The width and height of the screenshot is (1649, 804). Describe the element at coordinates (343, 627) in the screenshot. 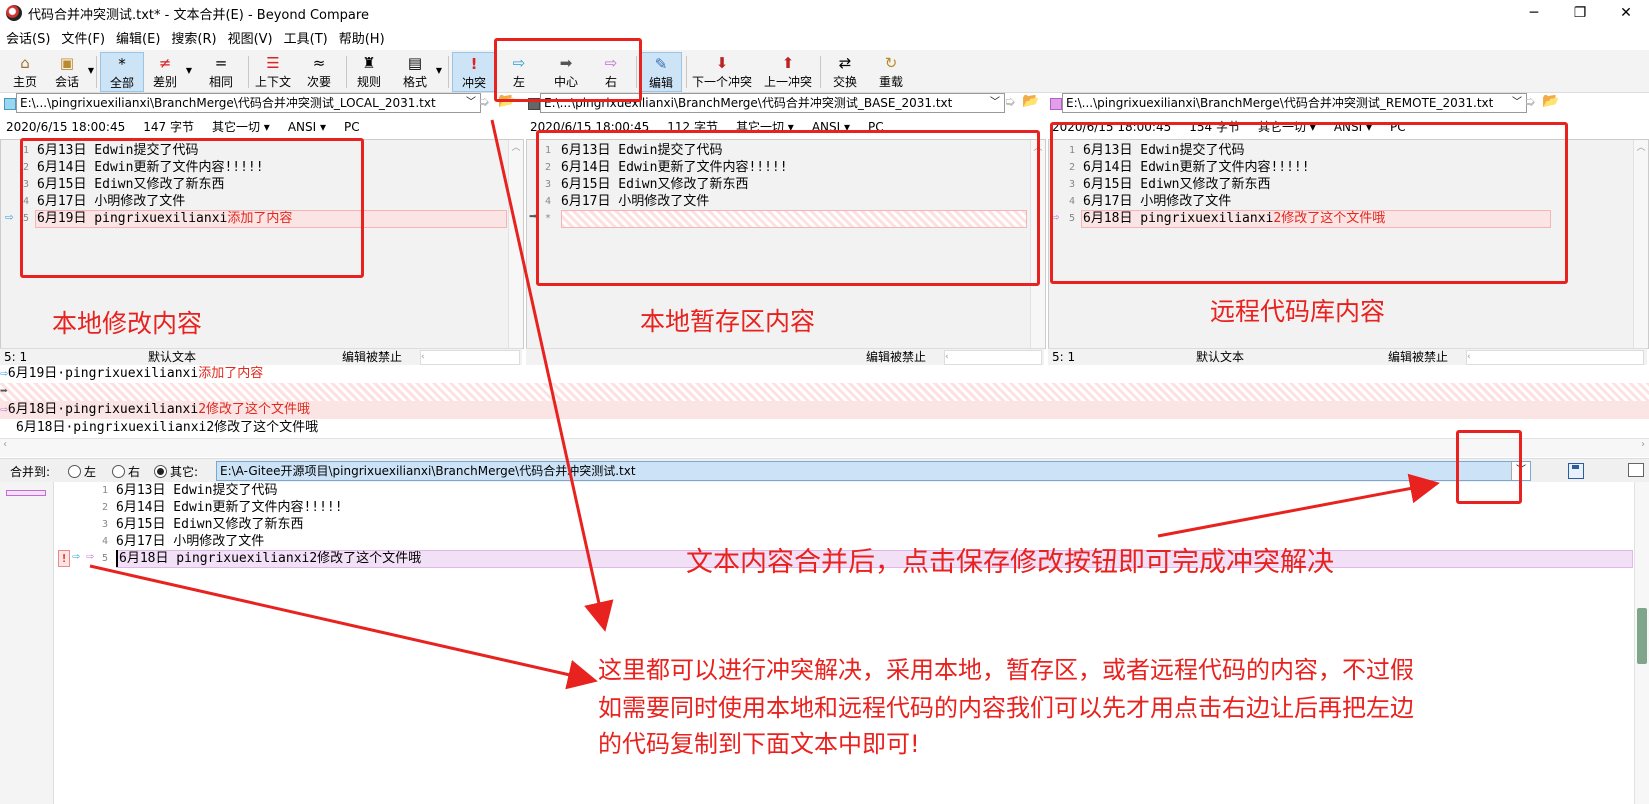

I see `arrow-to-output-conflict` at that location.